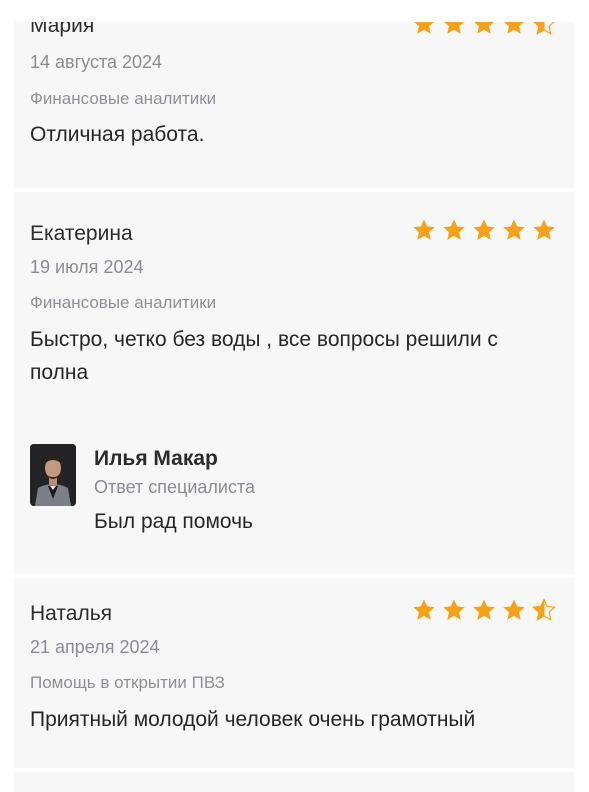 The width and height of the screenshot is (589, 792). What do you see at coordinates (294, 11) in the screenshot?
I see `top-mask` at bounding box center [294, 11].